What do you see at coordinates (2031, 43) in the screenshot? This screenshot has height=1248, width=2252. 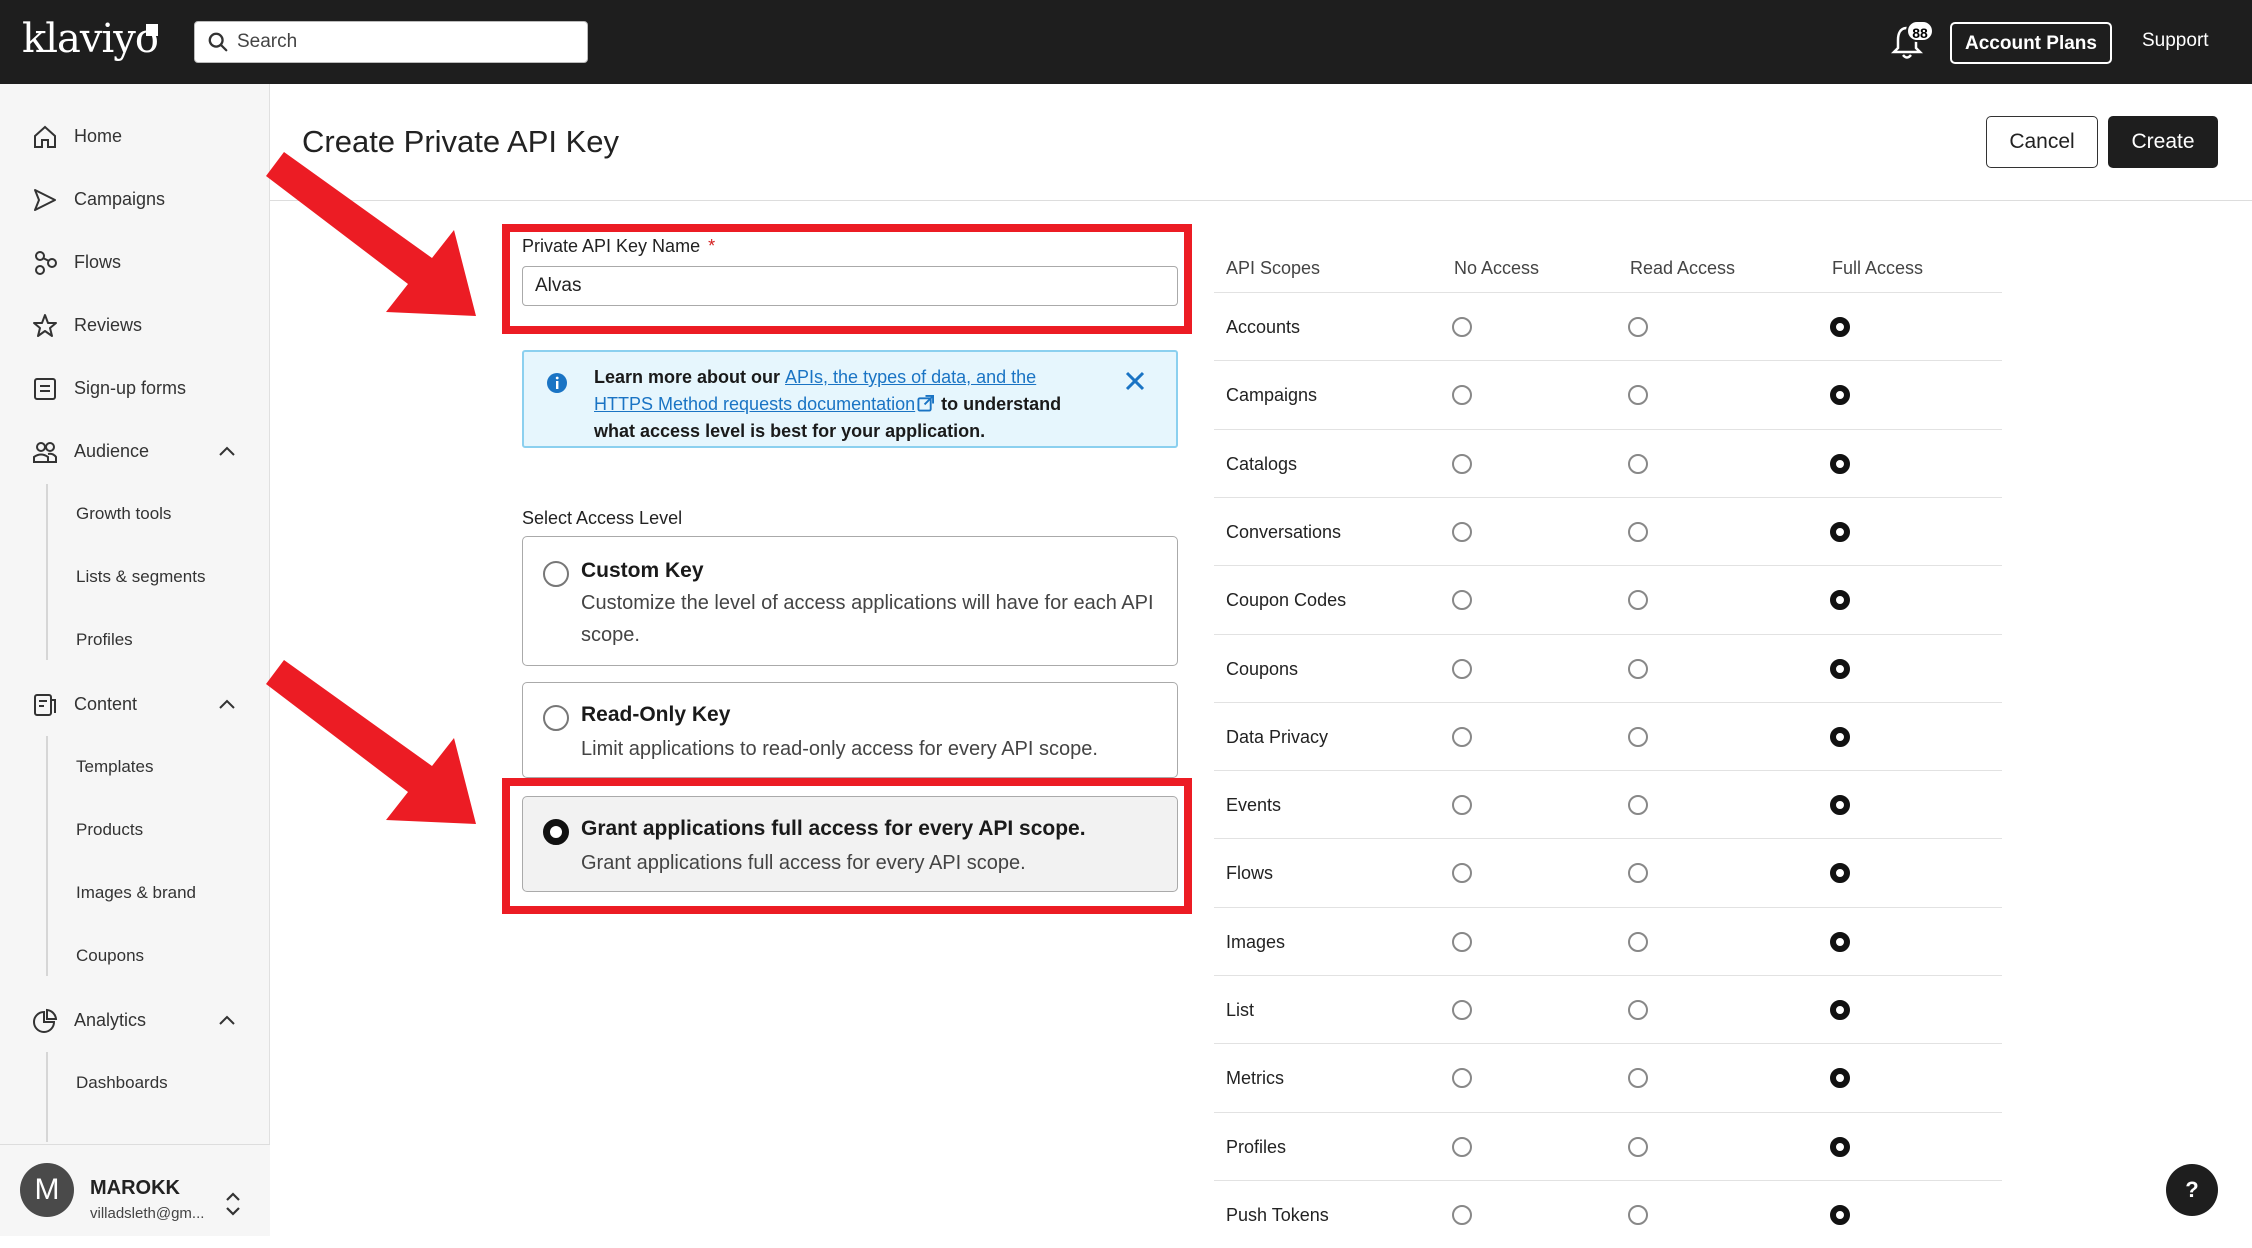 I see `account-plans-button: Account Plans` at bounding box center [2031, 43].